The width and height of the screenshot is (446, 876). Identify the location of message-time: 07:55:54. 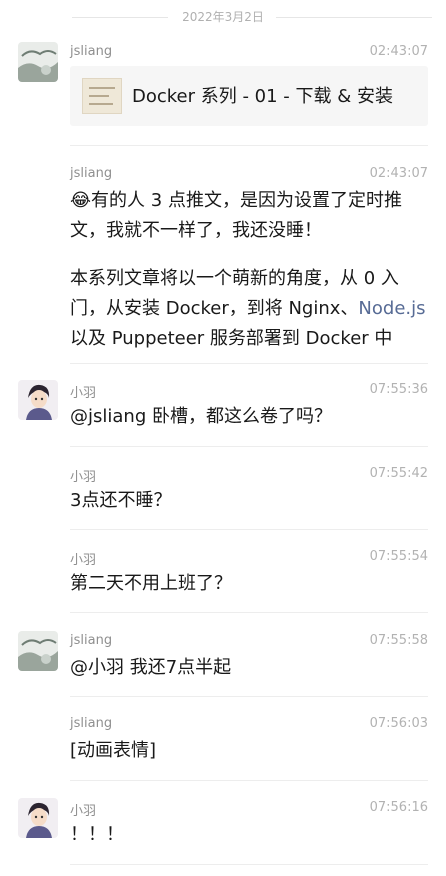
(398, 556).